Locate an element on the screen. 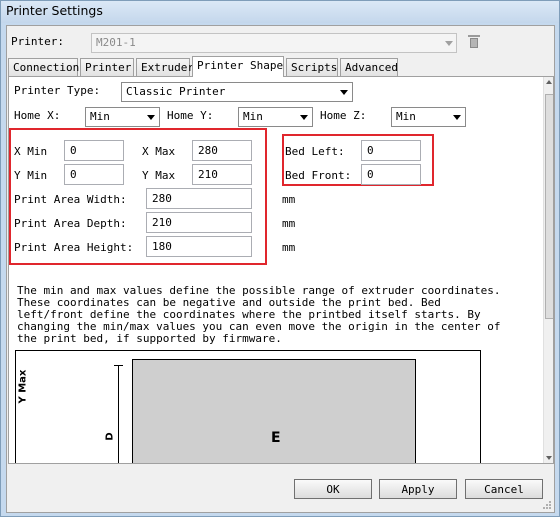 The image size is (560, 517). title-bar: Printer Settings is located at coordinates (280, 12).